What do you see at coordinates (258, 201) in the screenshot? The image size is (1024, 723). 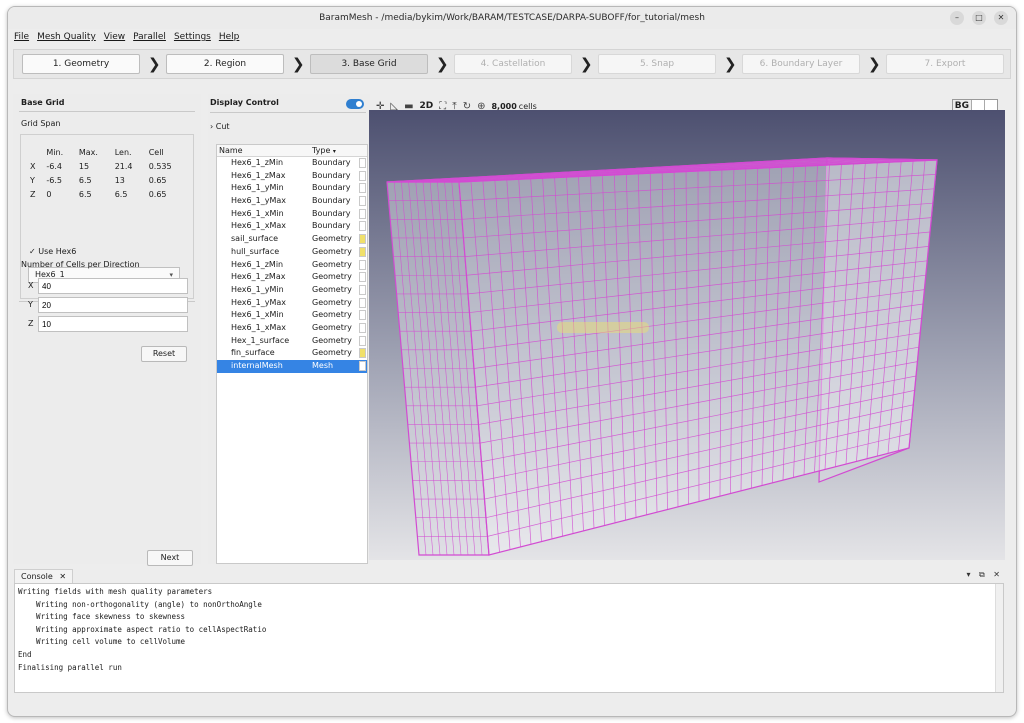 I see `item-name: Hex6_1_yMax` at bounding box center [258, 201].